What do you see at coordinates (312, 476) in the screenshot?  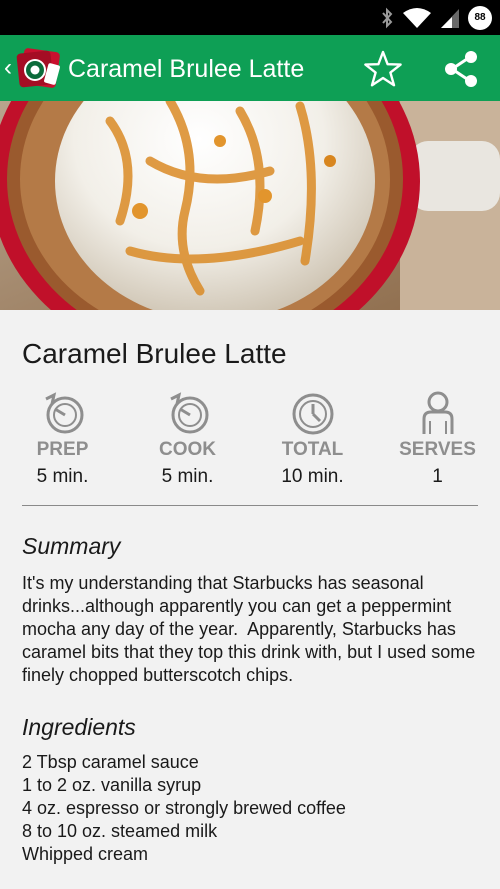 I see `stat-value: 10 min.` at bounding box center [312, 476].